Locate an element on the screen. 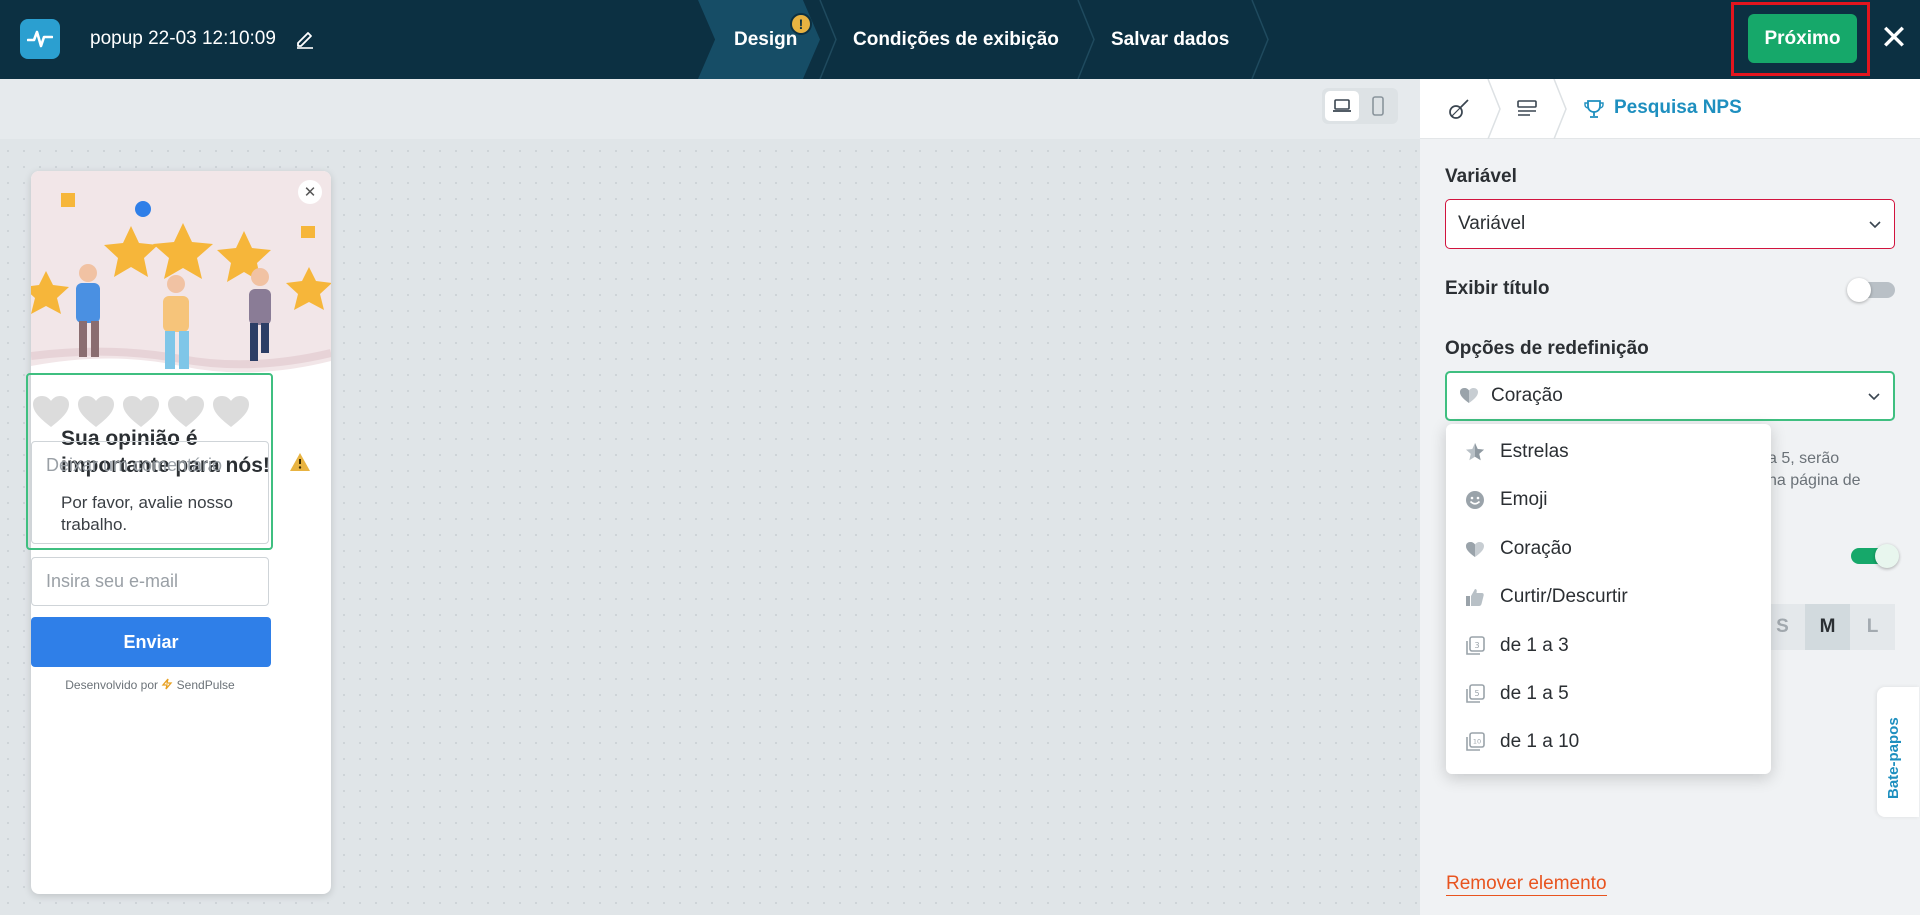  scale-10-icon: 10 is located at coordinates (1475, 741).